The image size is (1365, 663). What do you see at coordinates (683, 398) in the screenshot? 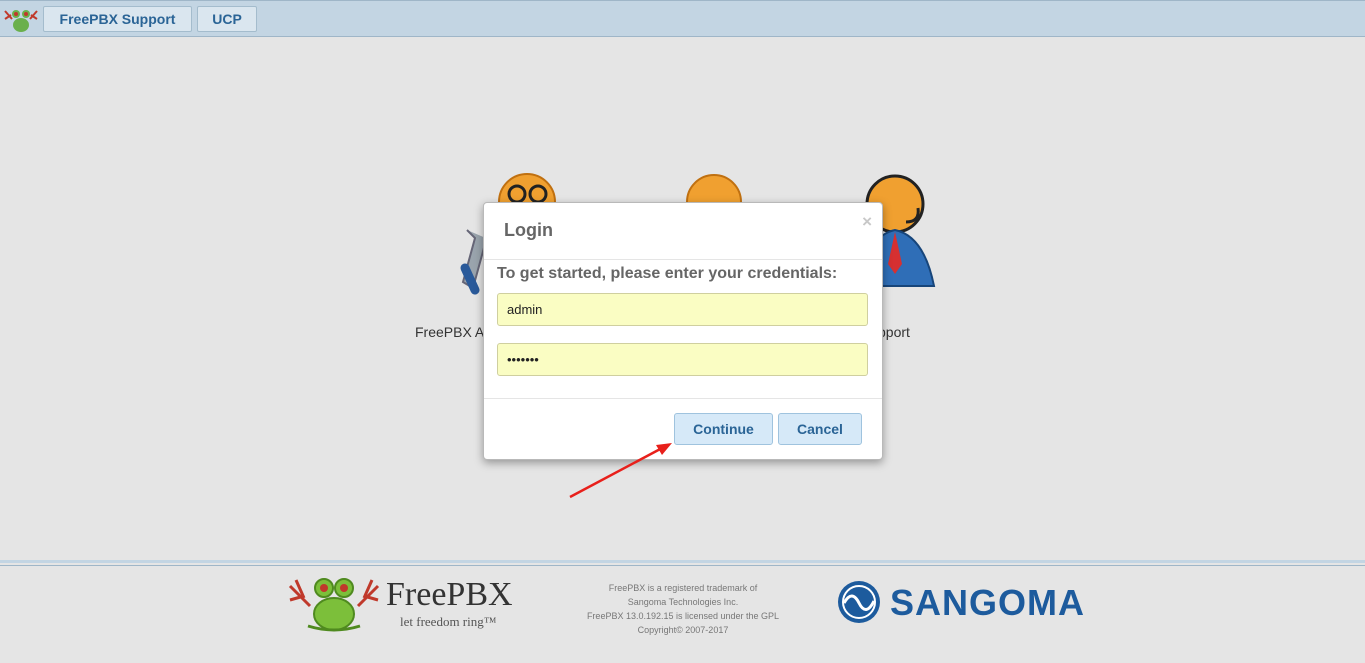
I see `modal-footer-divider` at bounding box center [683, 398].